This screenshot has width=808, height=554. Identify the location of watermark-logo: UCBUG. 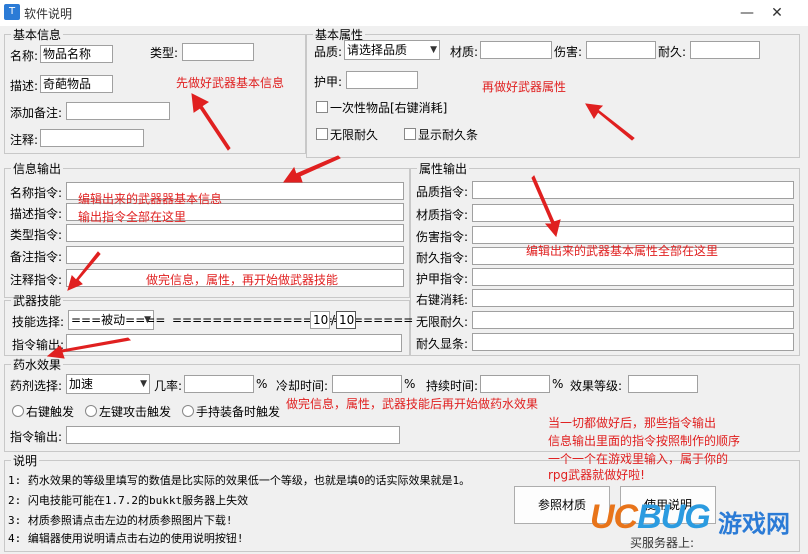
(650, 517).